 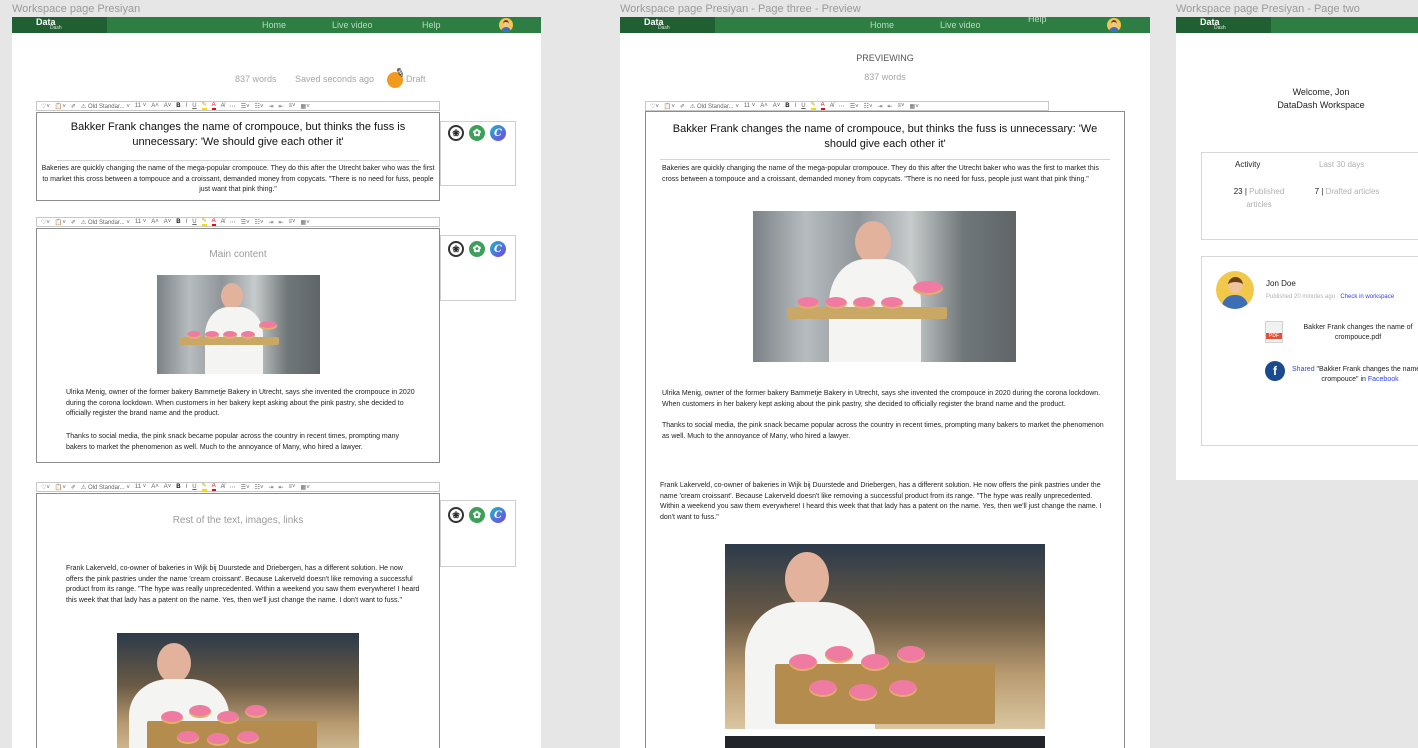 I want to click on check-in-workspace-link: Check in workspace, so click(x=1367, y=297).